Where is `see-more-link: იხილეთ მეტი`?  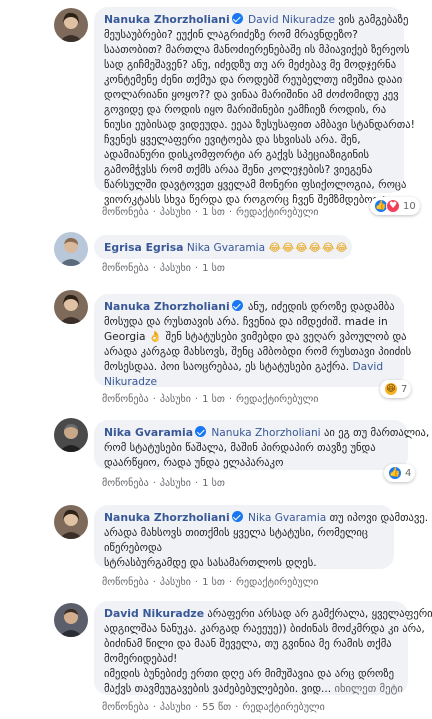
see-more-link: იხილეთ მეტი is located at coordinates (369, 689).